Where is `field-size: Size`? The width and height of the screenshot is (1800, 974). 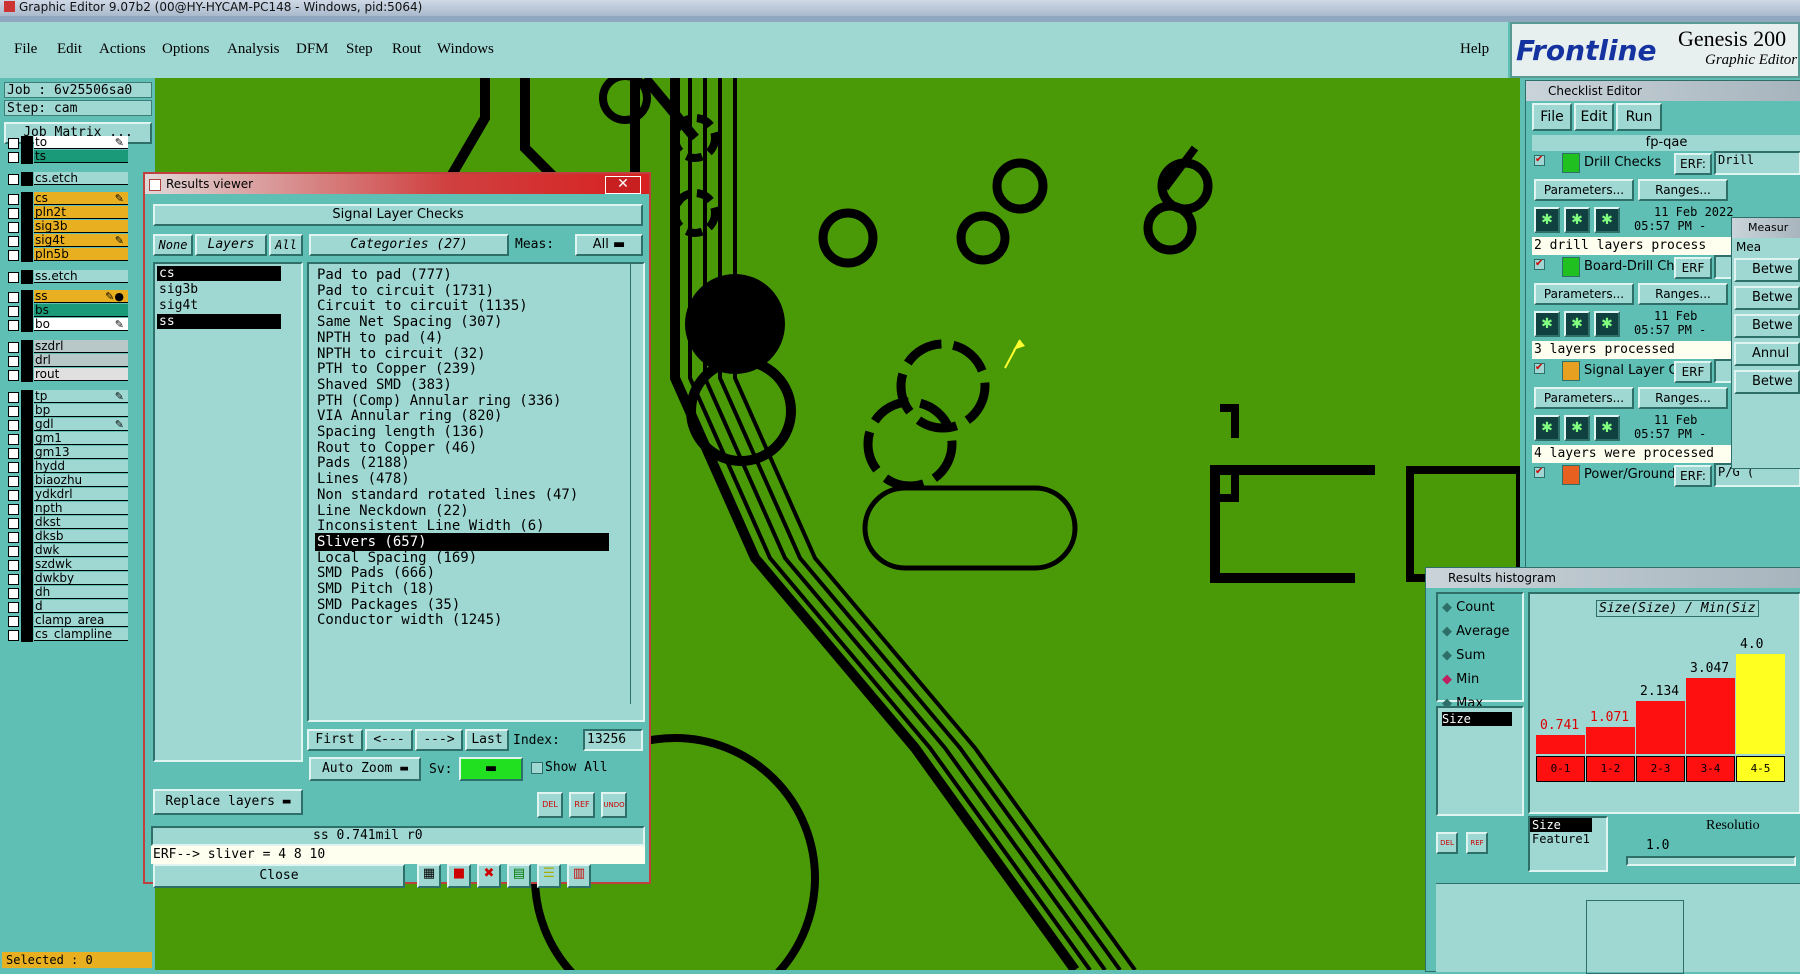 field-size: Size is located at coordinates (1477, 719).